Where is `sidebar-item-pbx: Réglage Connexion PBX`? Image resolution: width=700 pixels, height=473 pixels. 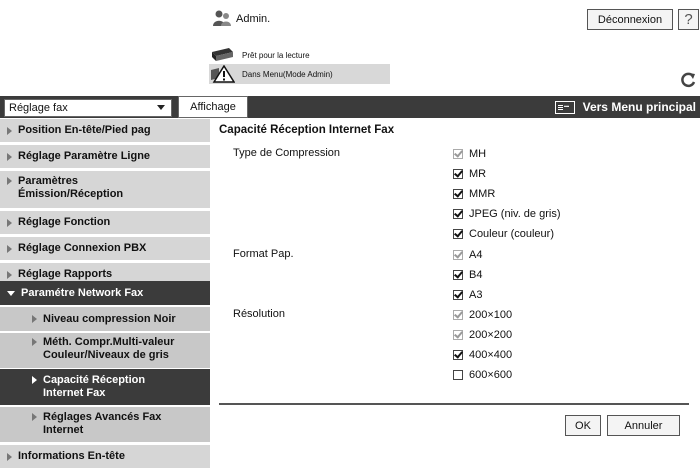
sidebar-item-pbx: Réglage Connexion PBX is located at coordinates (105, 248).